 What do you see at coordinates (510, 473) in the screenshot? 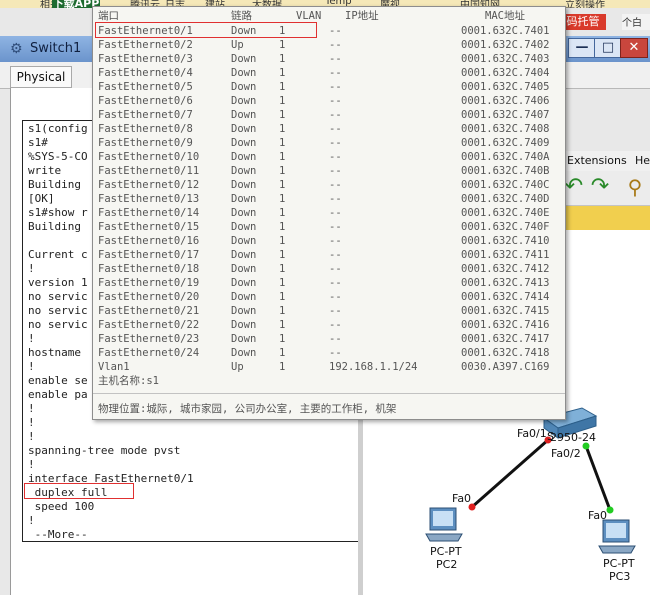
I see `cable-pc2` at bounding box center [510, 473].